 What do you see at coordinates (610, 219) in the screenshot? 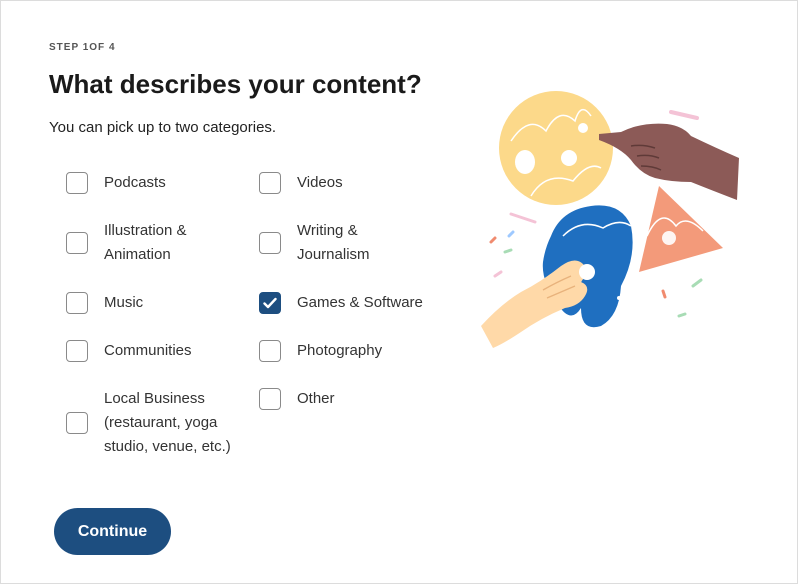
I see `hands-shapes-illustration` at bounding box center [610, 219].